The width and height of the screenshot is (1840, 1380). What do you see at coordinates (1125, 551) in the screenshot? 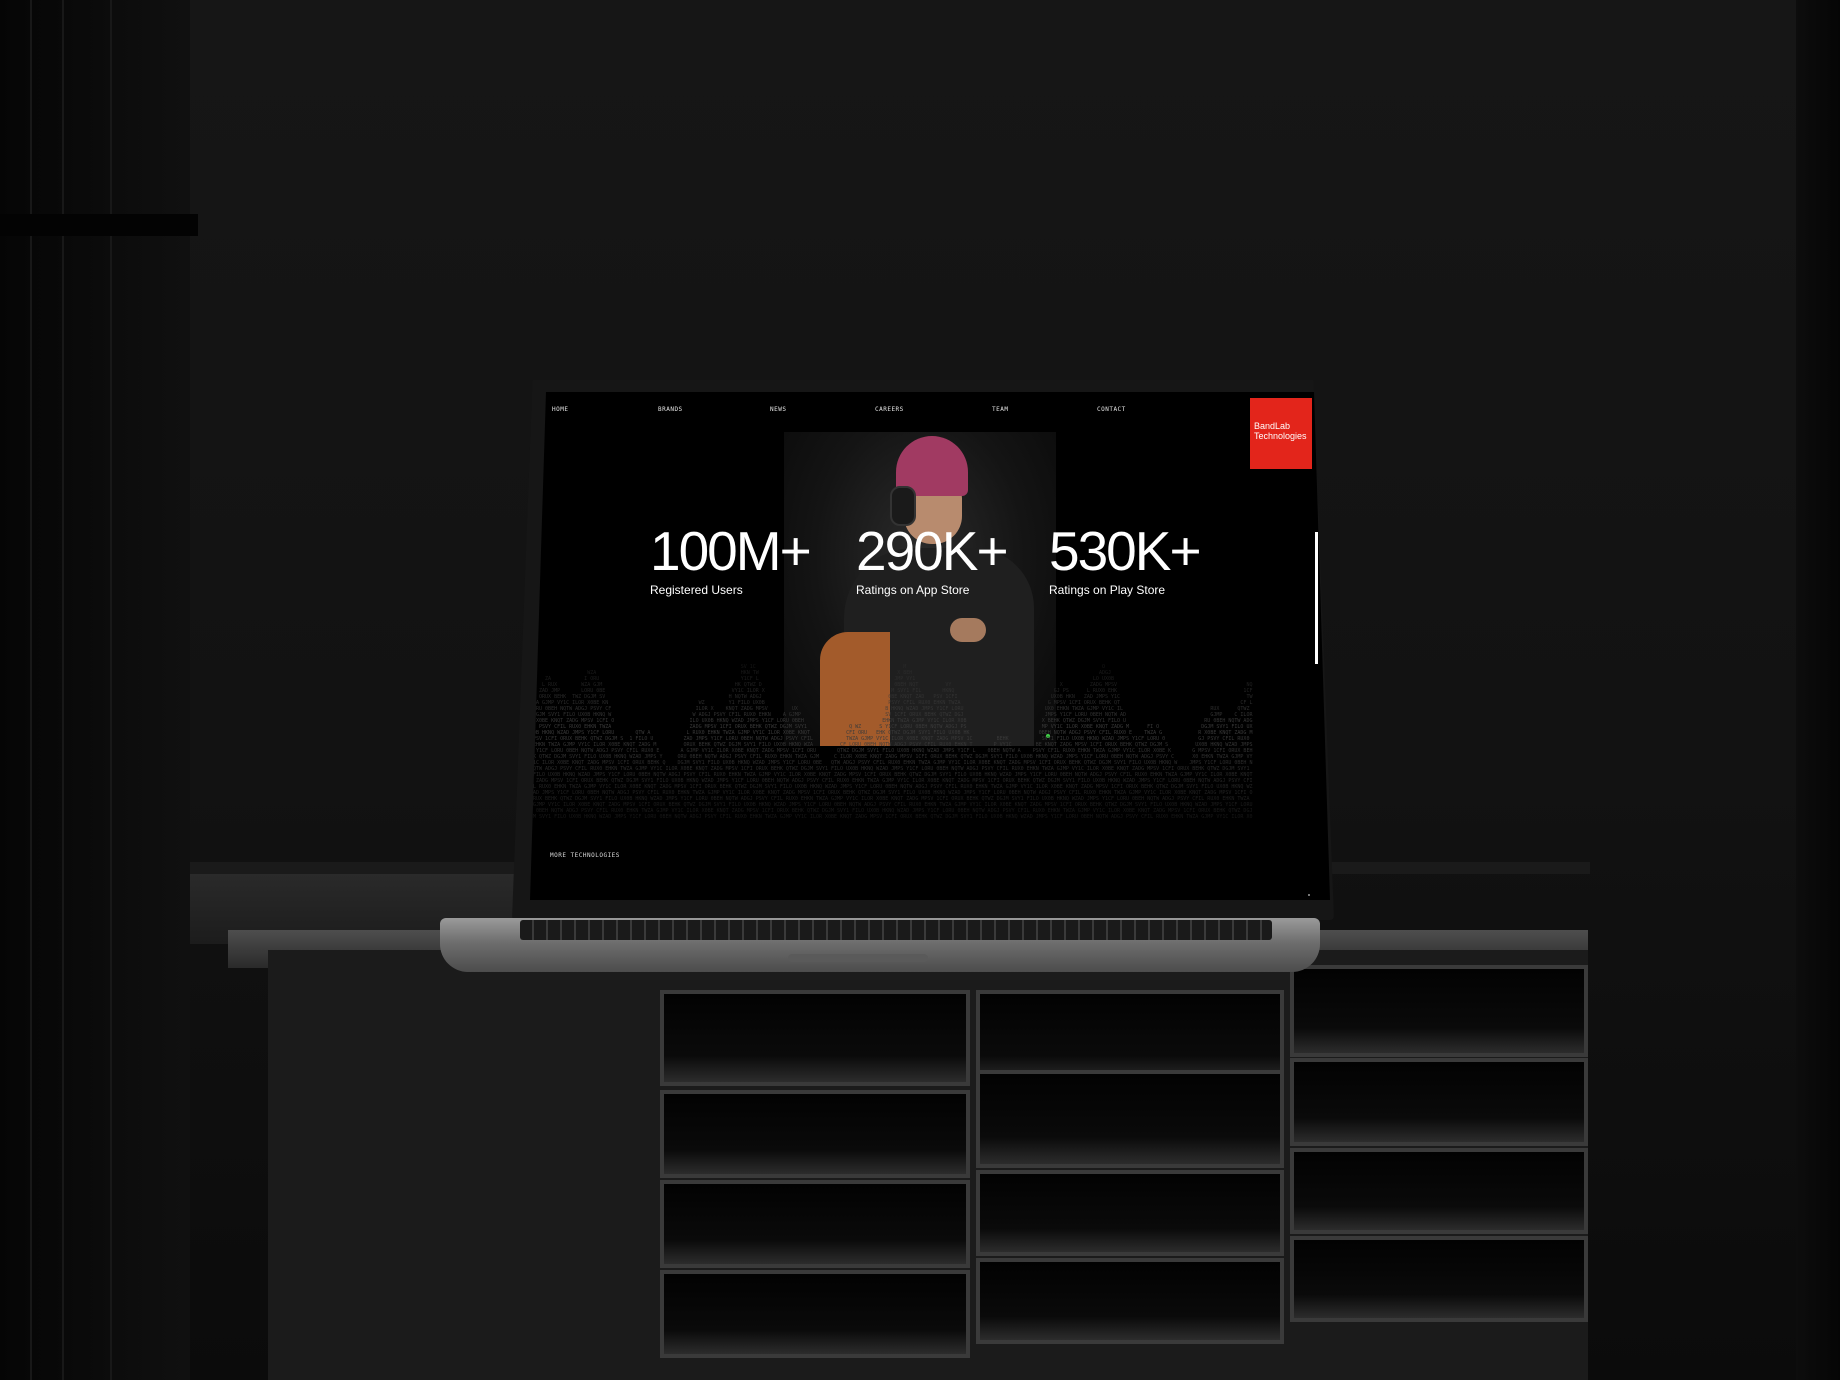
I see `stat-value: 530K+` at bounding box center [1125, 551].